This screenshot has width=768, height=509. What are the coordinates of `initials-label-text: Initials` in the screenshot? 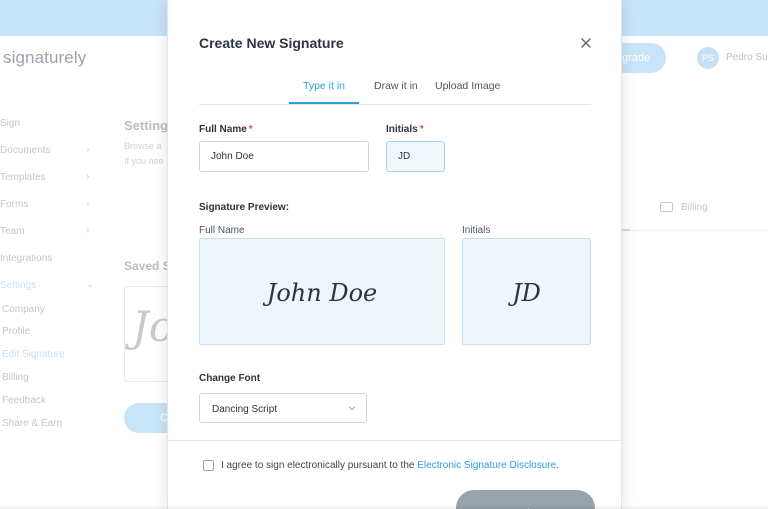 It's located at (402, 129).